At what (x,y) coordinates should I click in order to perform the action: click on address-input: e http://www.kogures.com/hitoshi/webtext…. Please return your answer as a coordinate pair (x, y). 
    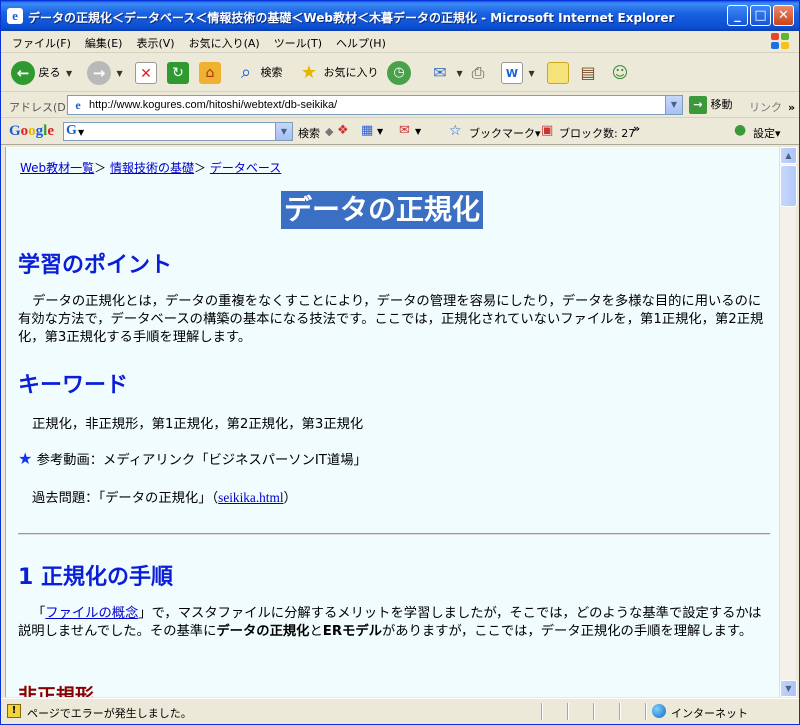
    Looking at the image, I should click on (375, 105).